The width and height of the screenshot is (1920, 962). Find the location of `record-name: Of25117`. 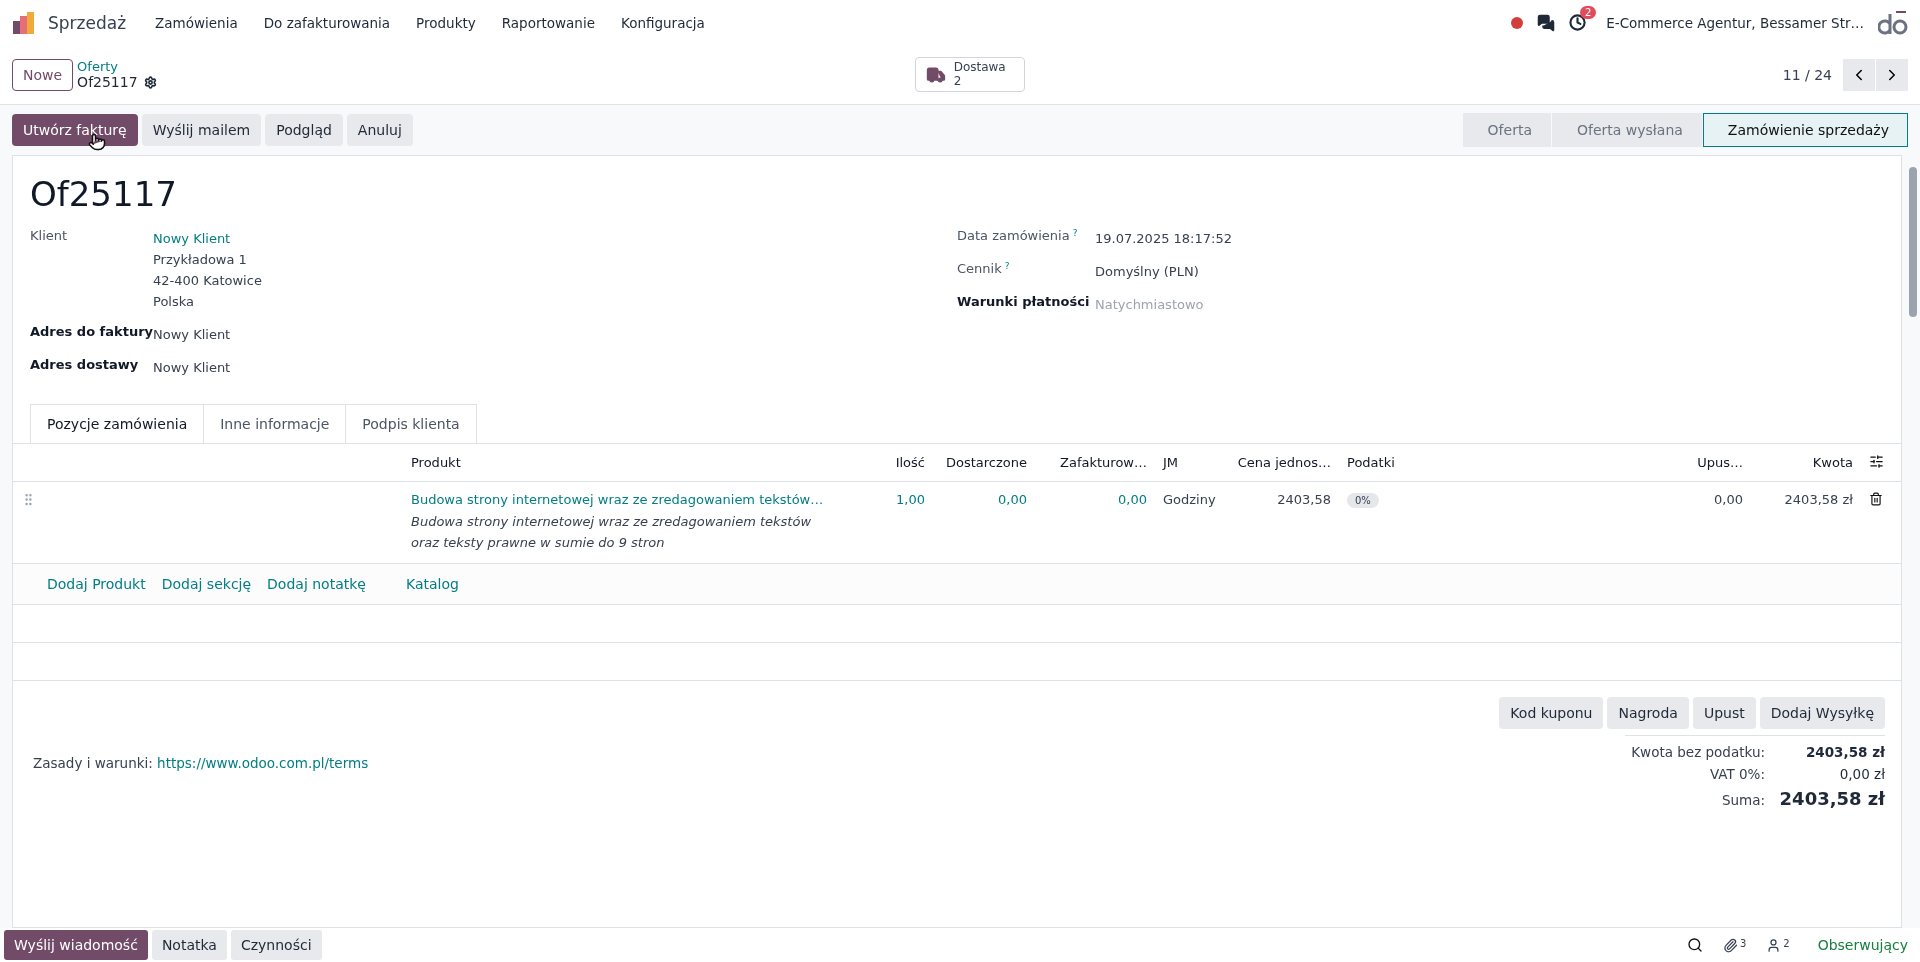

record-name: Of25117 is located at coordinates (107, 82).